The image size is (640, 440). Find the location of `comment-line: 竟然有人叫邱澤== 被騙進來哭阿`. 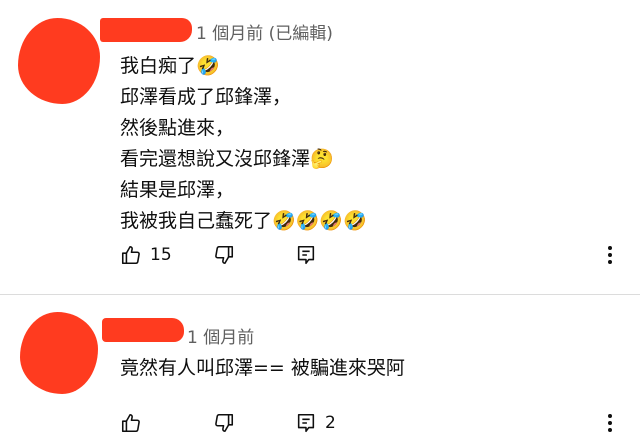

comment-line: 竟然有人叫邱澤== 被騙進來哭阿 is located at coordinates (262, 368).